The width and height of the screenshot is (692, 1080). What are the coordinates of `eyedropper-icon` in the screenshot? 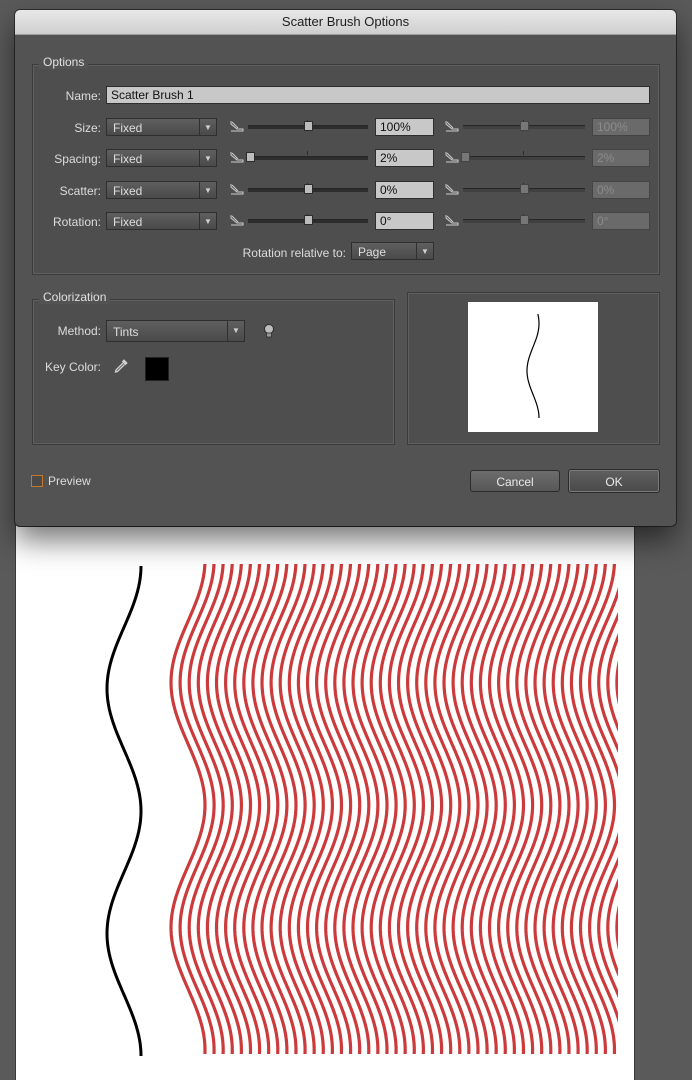 It's located at (121, 366).